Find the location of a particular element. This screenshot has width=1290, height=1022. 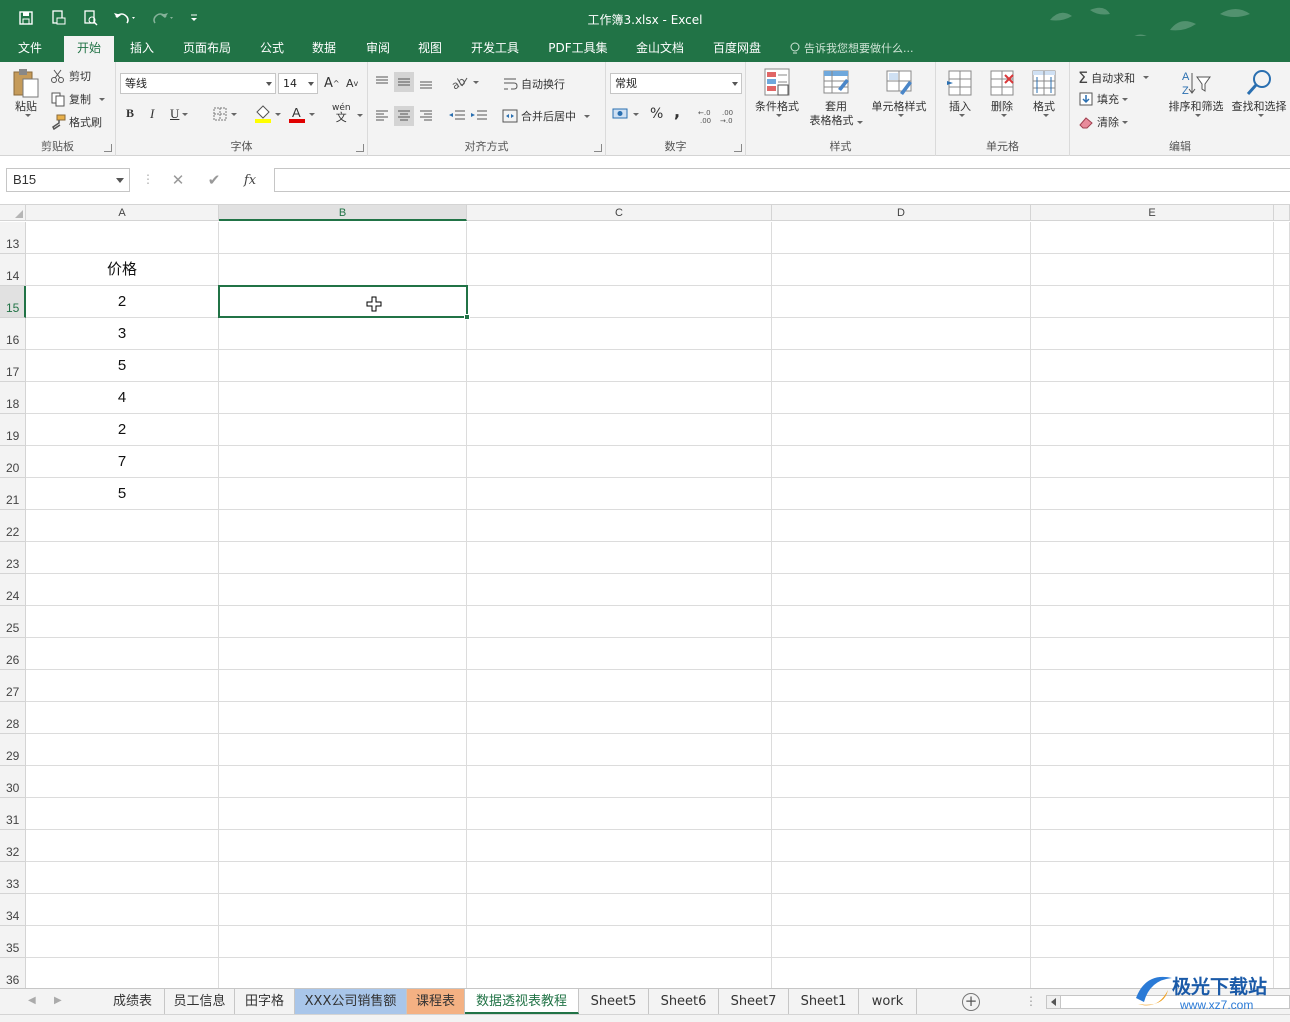

font-size-select: 14 is located at coordinates (298, 83).